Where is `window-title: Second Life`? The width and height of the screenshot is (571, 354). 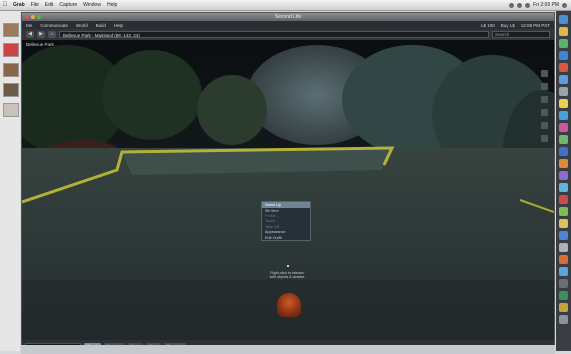
window-title: Second Life is located at coordinates (288, 17).